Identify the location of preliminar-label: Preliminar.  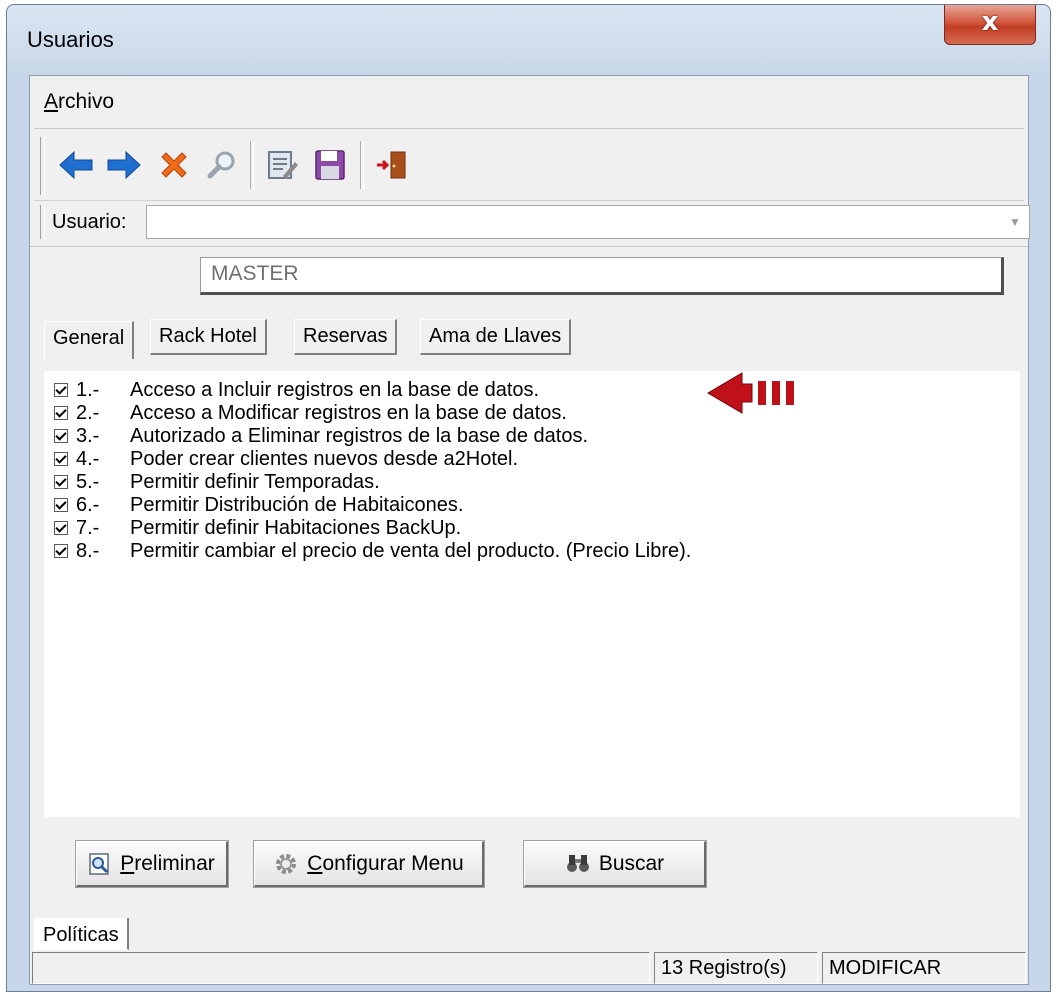
(167, 864).